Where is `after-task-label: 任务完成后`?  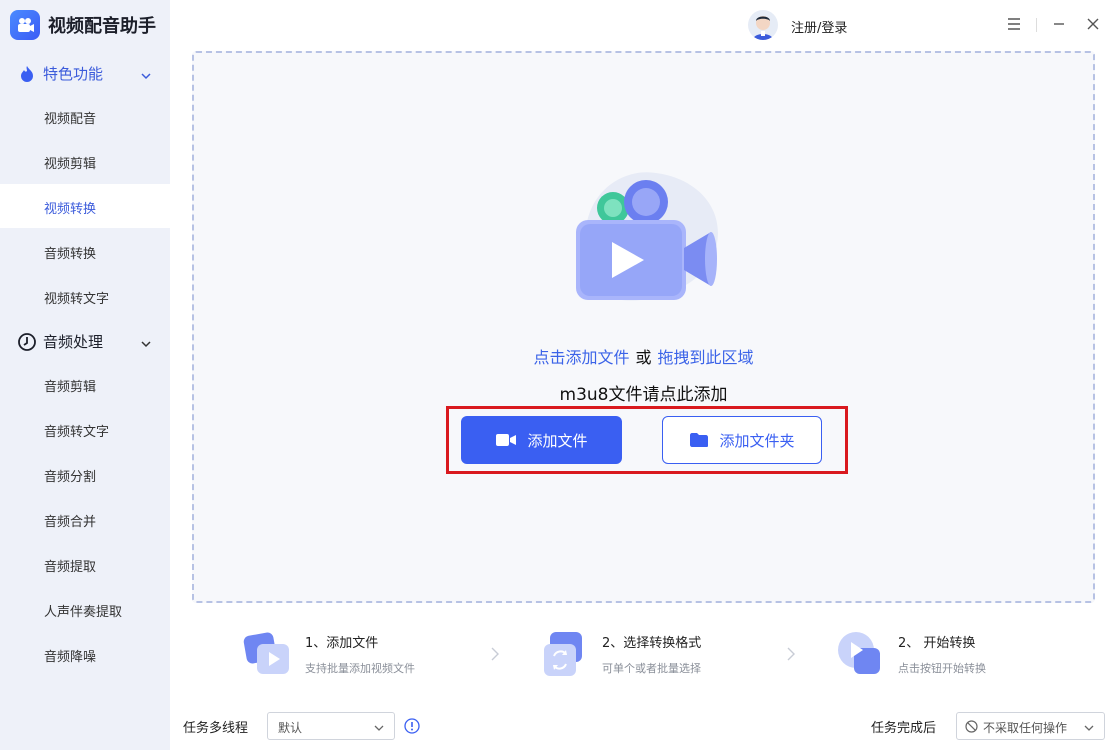 after-task-label: 任务完成后 is located at coordinates (904, 728).